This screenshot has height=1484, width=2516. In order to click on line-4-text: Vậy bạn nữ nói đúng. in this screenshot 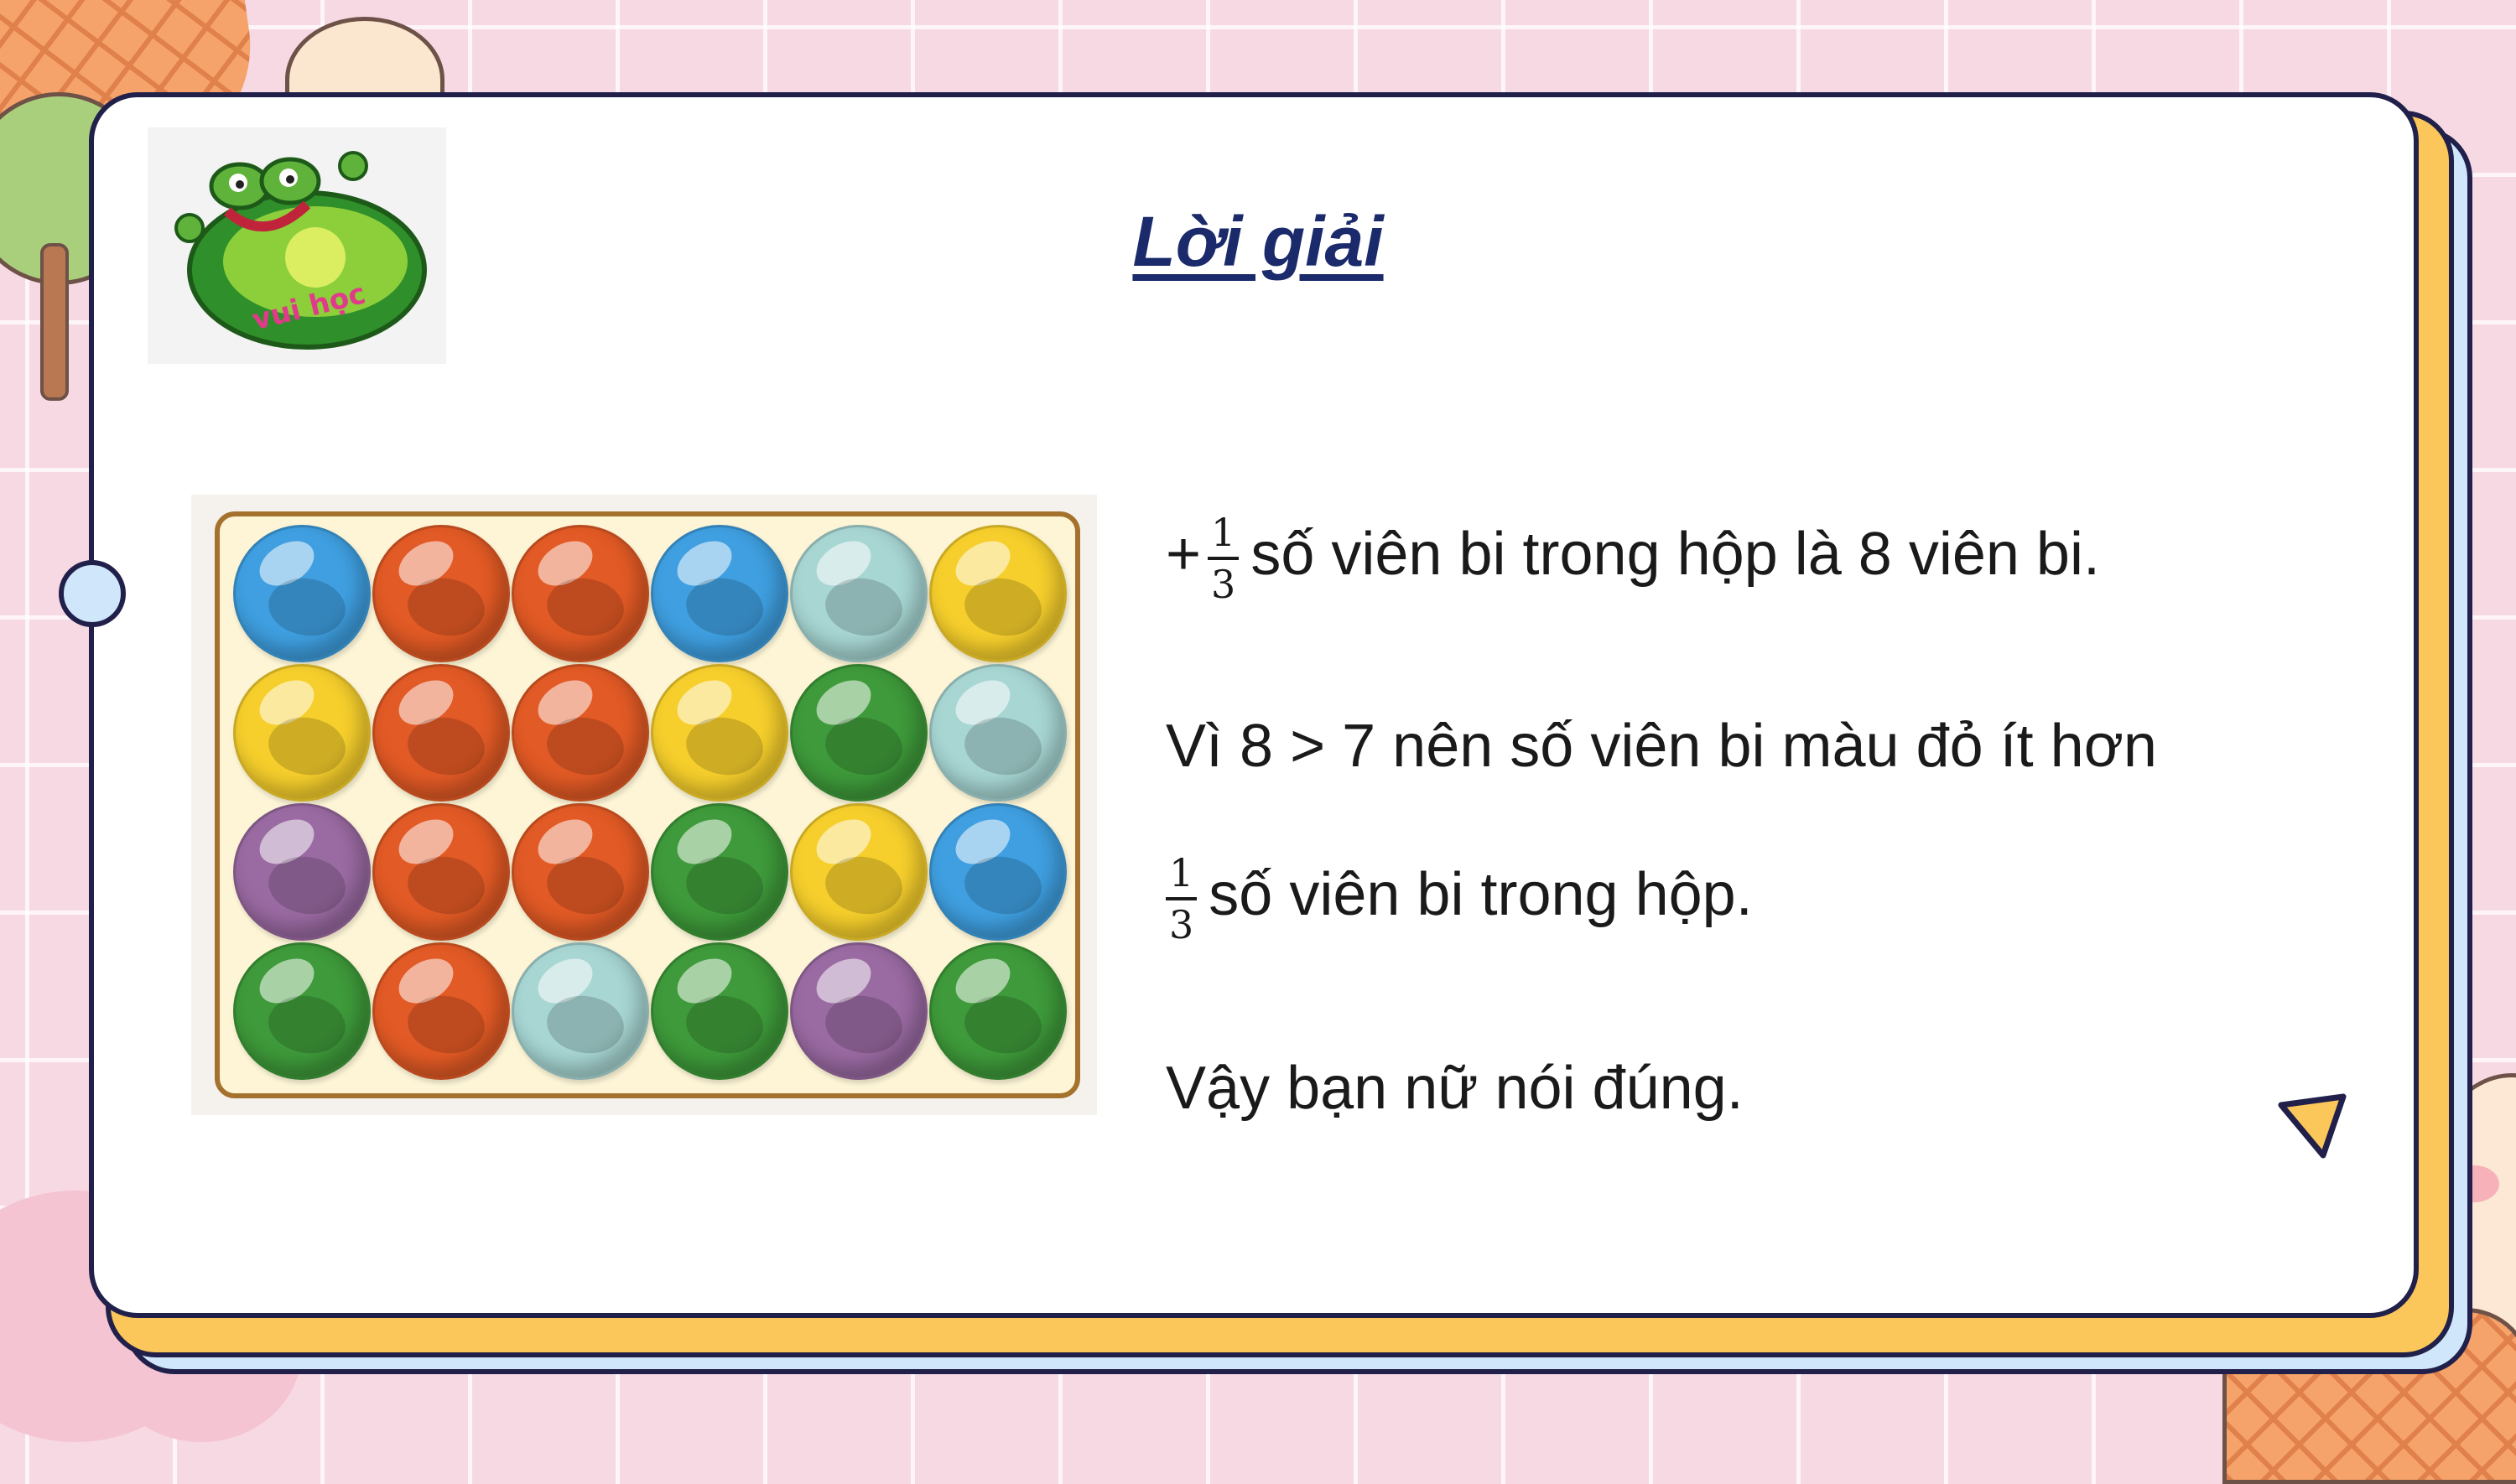, I will do `click(1455, 1088)`.